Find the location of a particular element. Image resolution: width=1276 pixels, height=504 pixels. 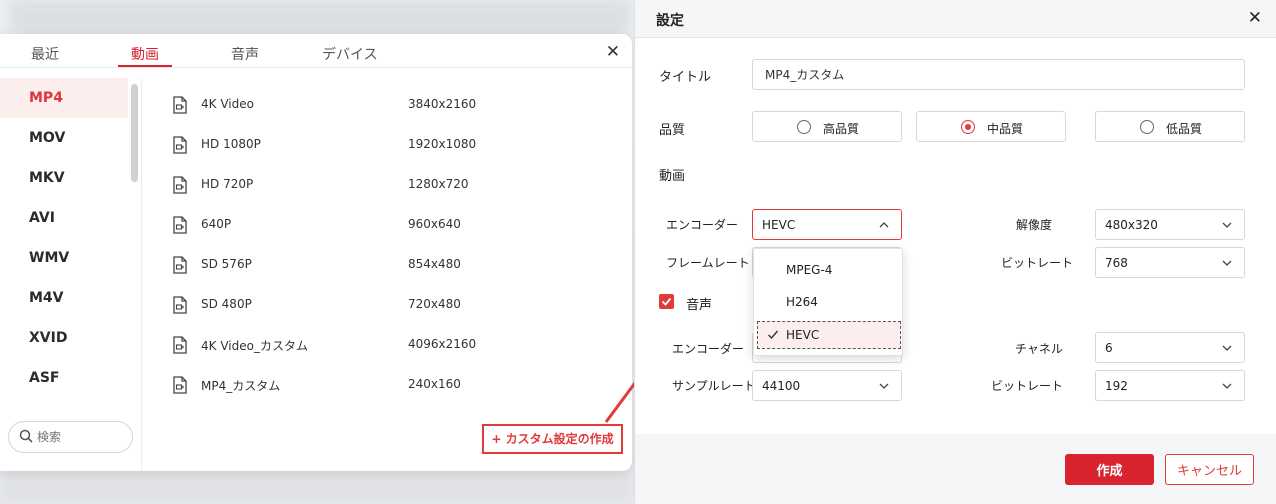

dropdown-option-selected: HEVC is located at coordinates (829, 335).